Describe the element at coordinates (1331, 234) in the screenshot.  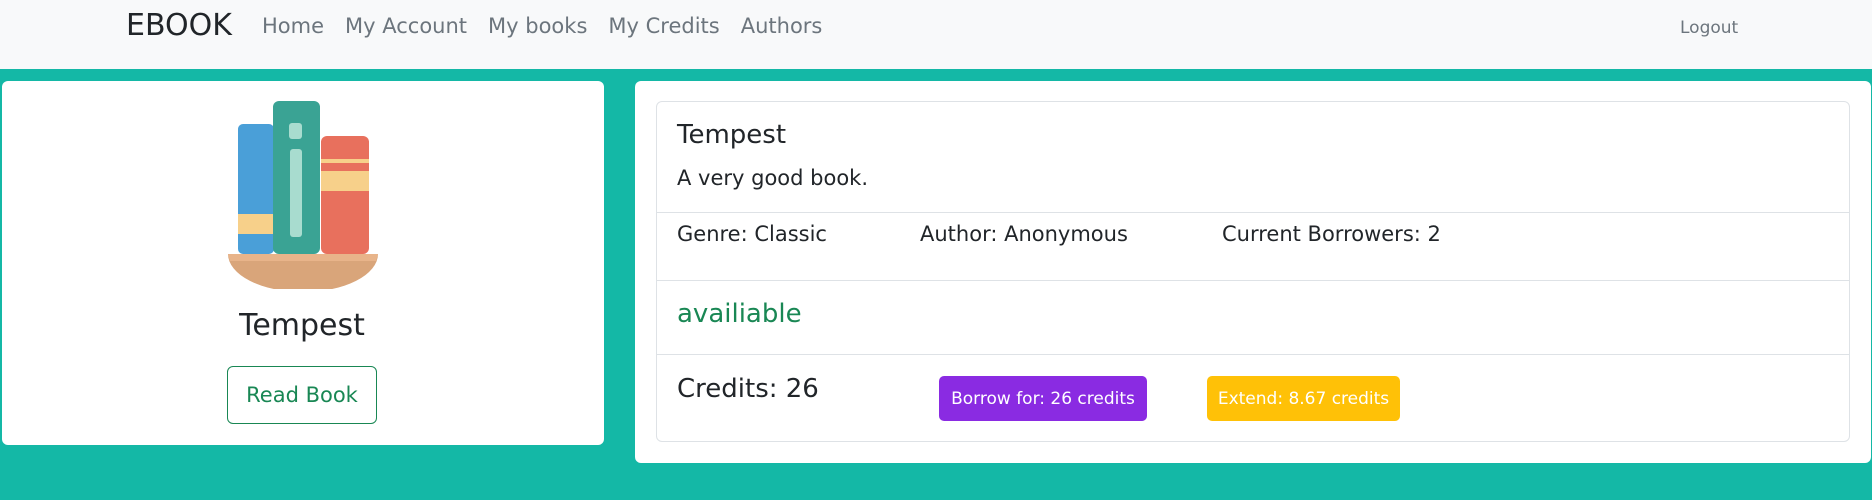
I see `book-borrowers: Current Borrowers: 2` at that location.